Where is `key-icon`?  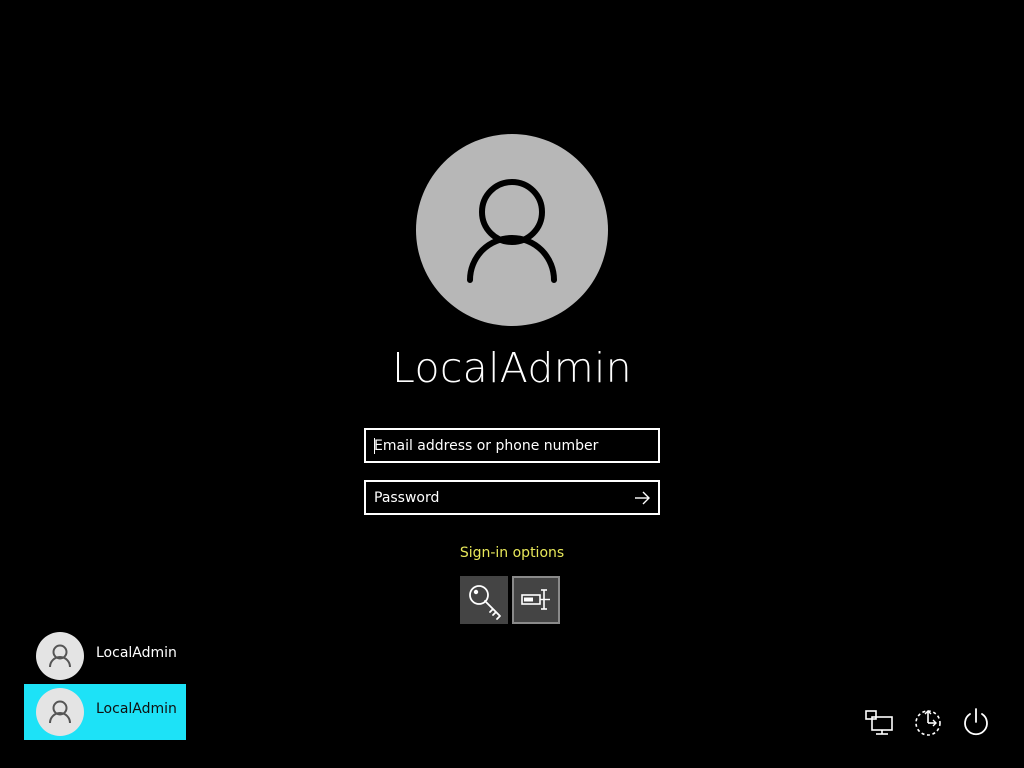 key-icon is located at coordinates (485, 602).